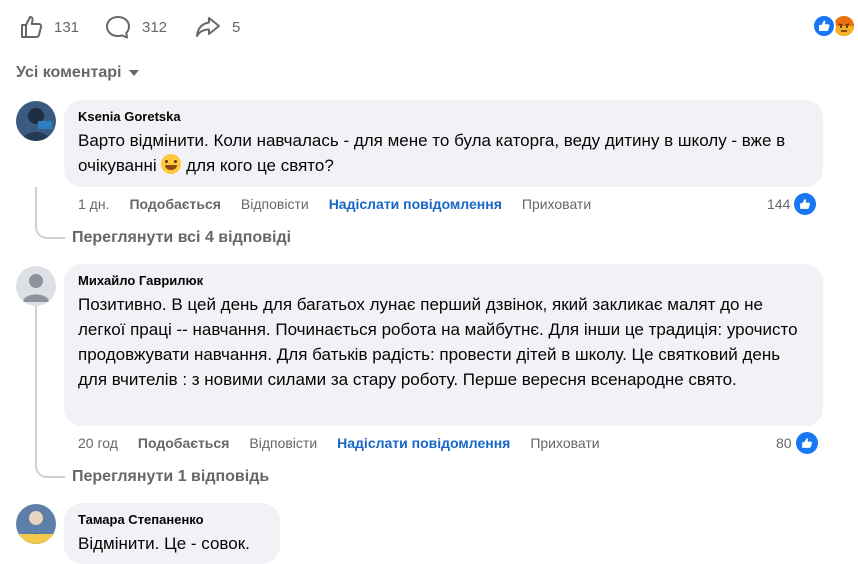  I want to click on comment-likes: 144, so click(779, 204).